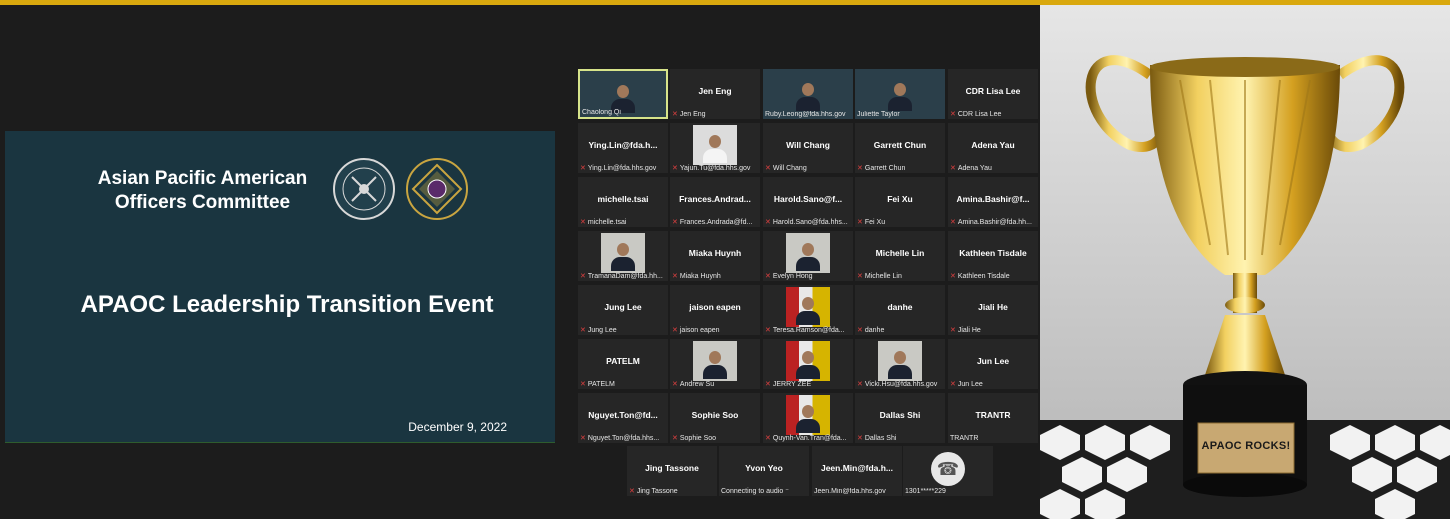 The width and height of the screenshot is (1450, 519). Describe the element at coordinates (437, 189) in the screenshot. I see `apaoc-logo-icon` at that location.